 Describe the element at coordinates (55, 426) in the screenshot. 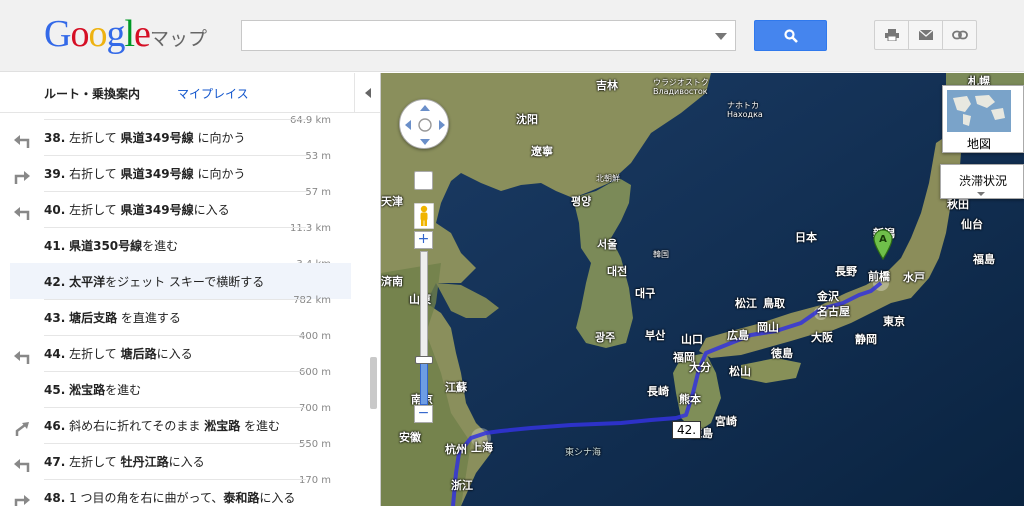

I see `step-num: 46.` at that location.